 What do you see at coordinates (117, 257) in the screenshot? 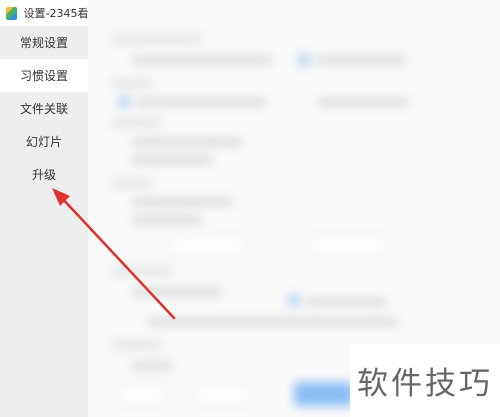
I see `annotation-arrow-shaft` at bounding box center [117, 257].